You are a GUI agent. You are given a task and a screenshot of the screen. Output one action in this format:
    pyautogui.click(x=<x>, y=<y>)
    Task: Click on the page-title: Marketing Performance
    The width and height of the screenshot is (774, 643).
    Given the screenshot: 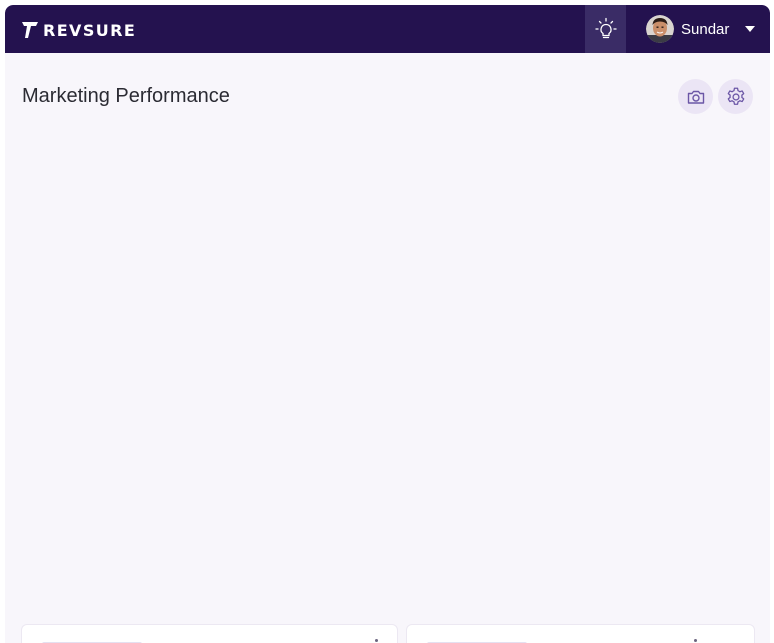 What is the action you would take?
    pyautogui.click(x=126, y=96)
    